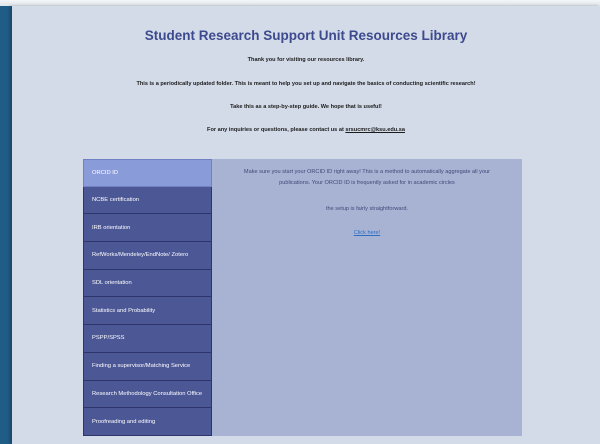 The height and width of the screenshot is (444, 600). I want to click on tab-label: PSPP/SPSS, so click(108, 338).